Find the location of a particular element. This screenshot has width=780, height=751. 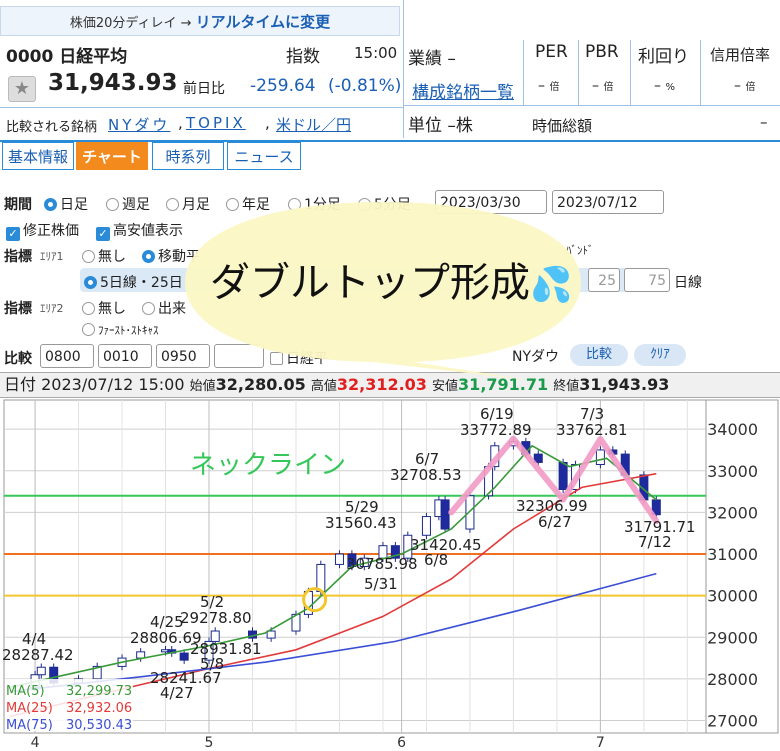

low-label: 安値 is located at coordinates (445, 386).